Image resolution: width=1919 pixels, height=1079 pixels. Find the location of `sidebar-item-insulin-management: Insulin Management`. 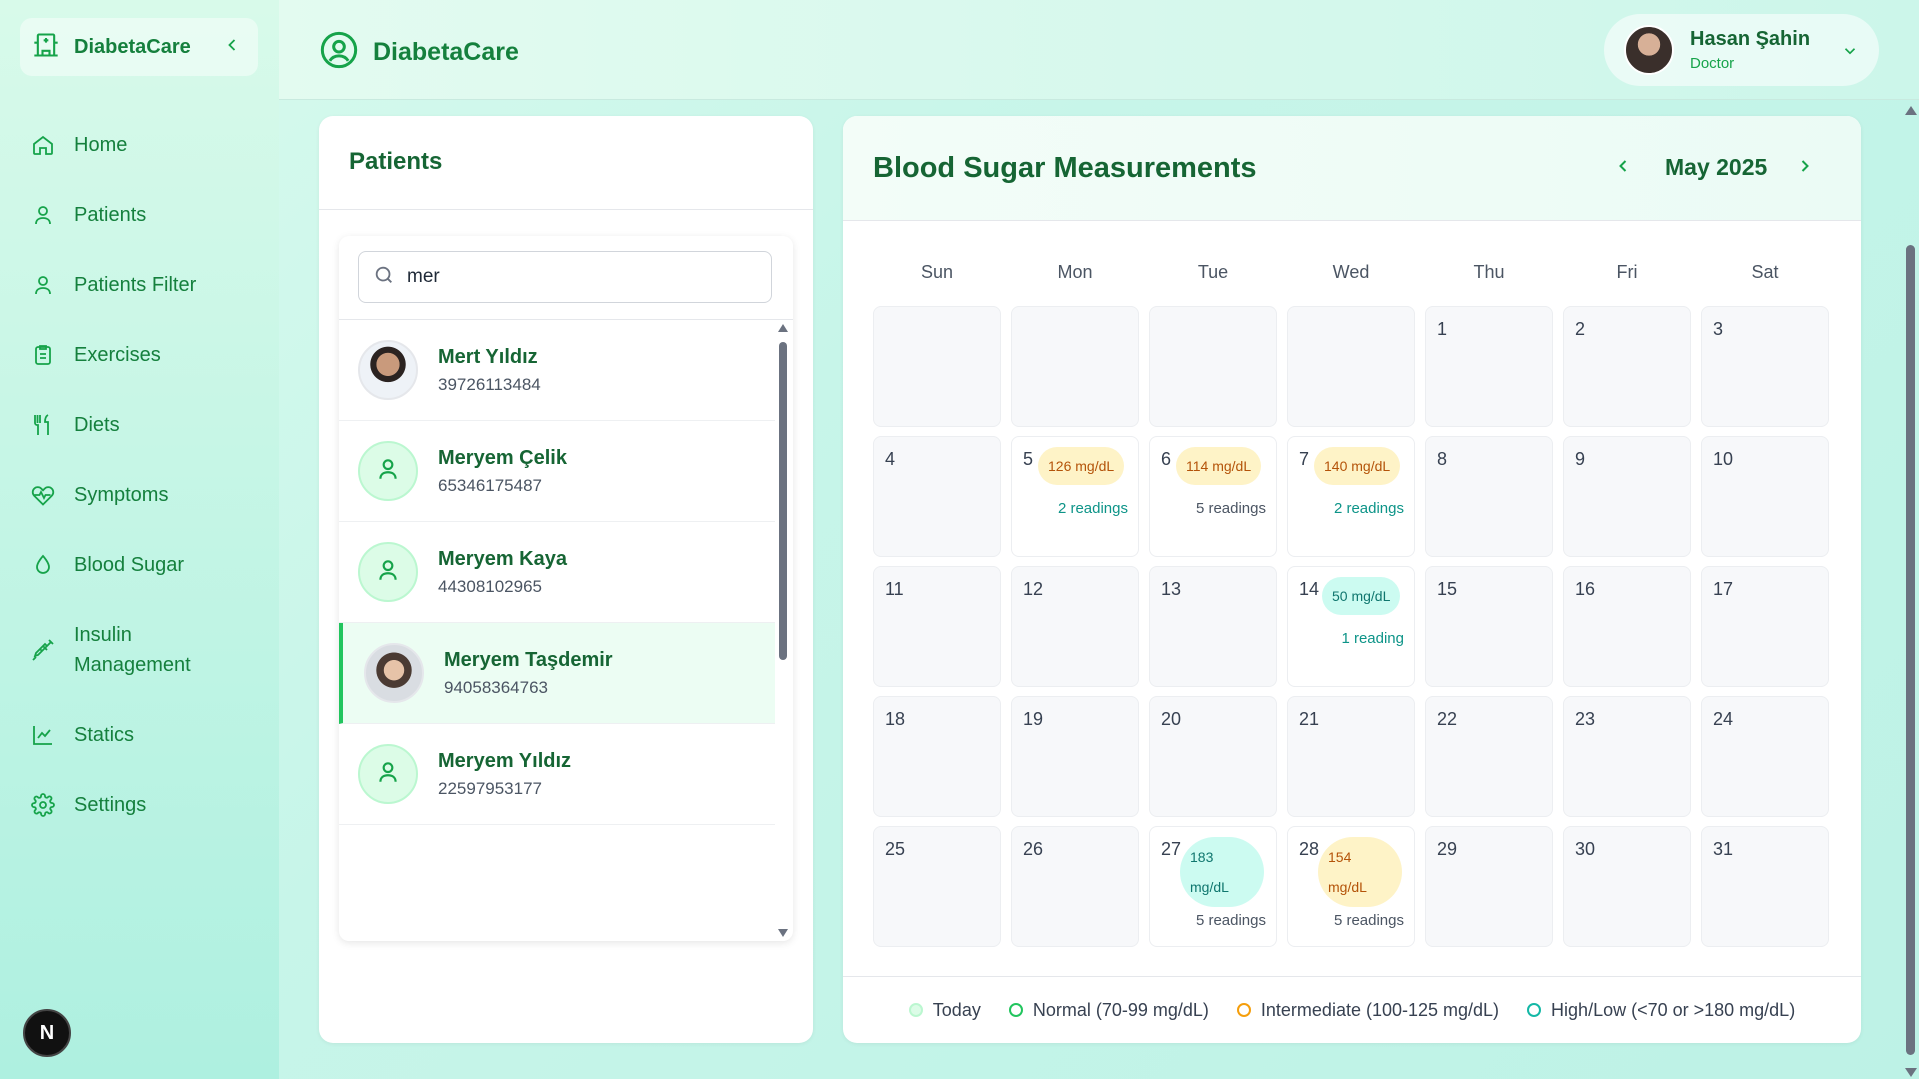

sidebar-item-insulin-management: Insulin Management is located at coordinates (139, 650).